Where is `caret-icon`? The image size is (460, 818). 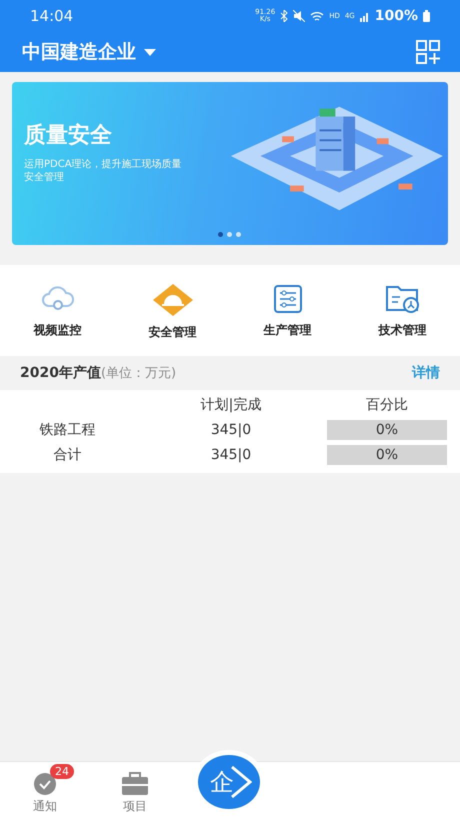
caret-icon is located at coordinates (150, 52).